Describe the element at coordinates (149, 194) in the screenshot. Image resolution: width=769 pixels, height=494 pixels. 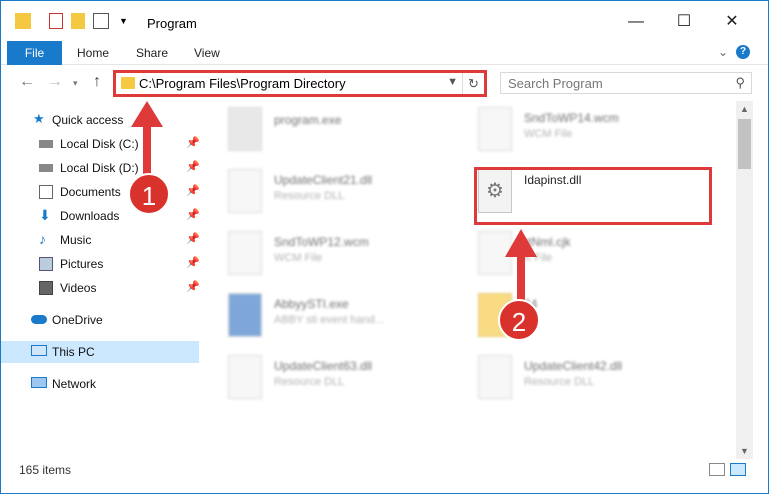
I see `step-1-badge: 1` at that location.